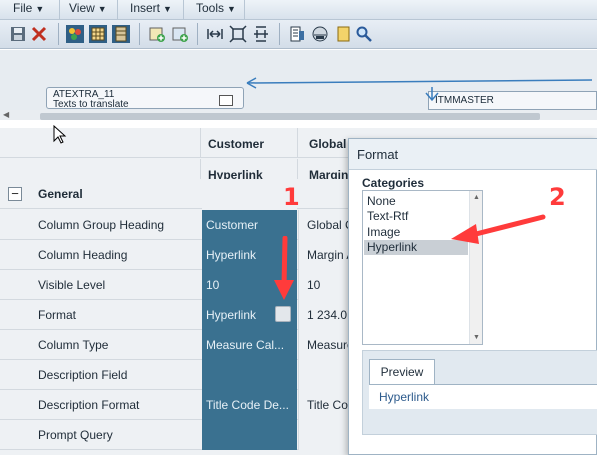 This screenshot has height=455, width=597. Describe the element at coordinates (323, 405) in the screenshot. I see `cell-global: Title Co` at that location.